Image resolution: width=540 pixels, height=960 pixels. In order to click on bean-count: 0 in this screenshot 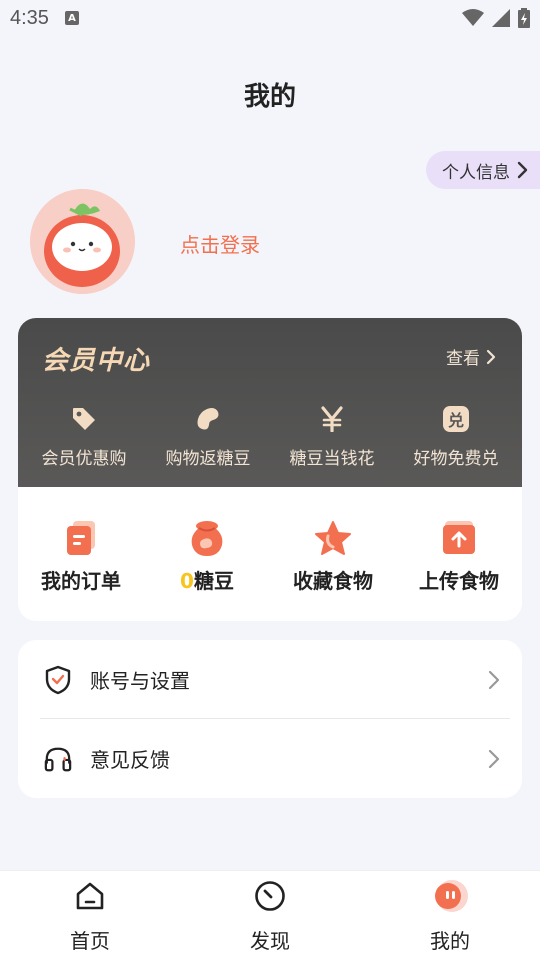, I will do `click(187, 581)`.